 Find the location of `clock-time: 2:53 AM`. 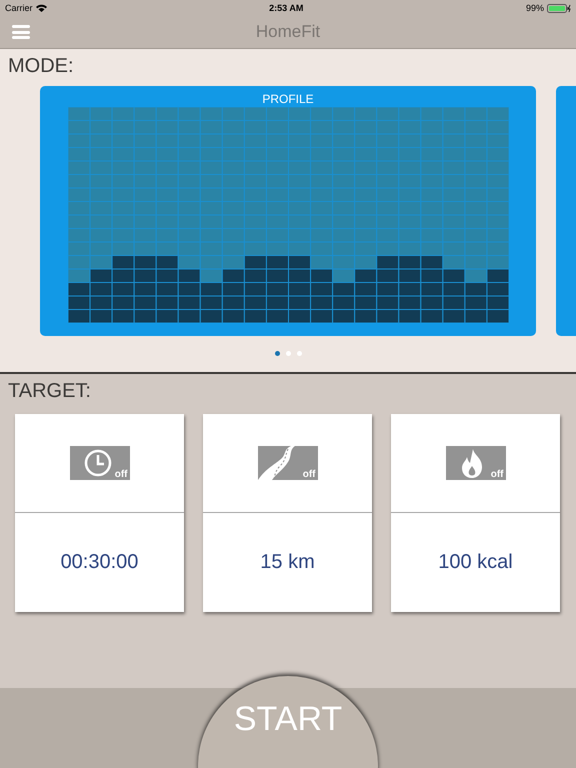

clock-time: 2:53 AM is located at coordinates (286, 8).